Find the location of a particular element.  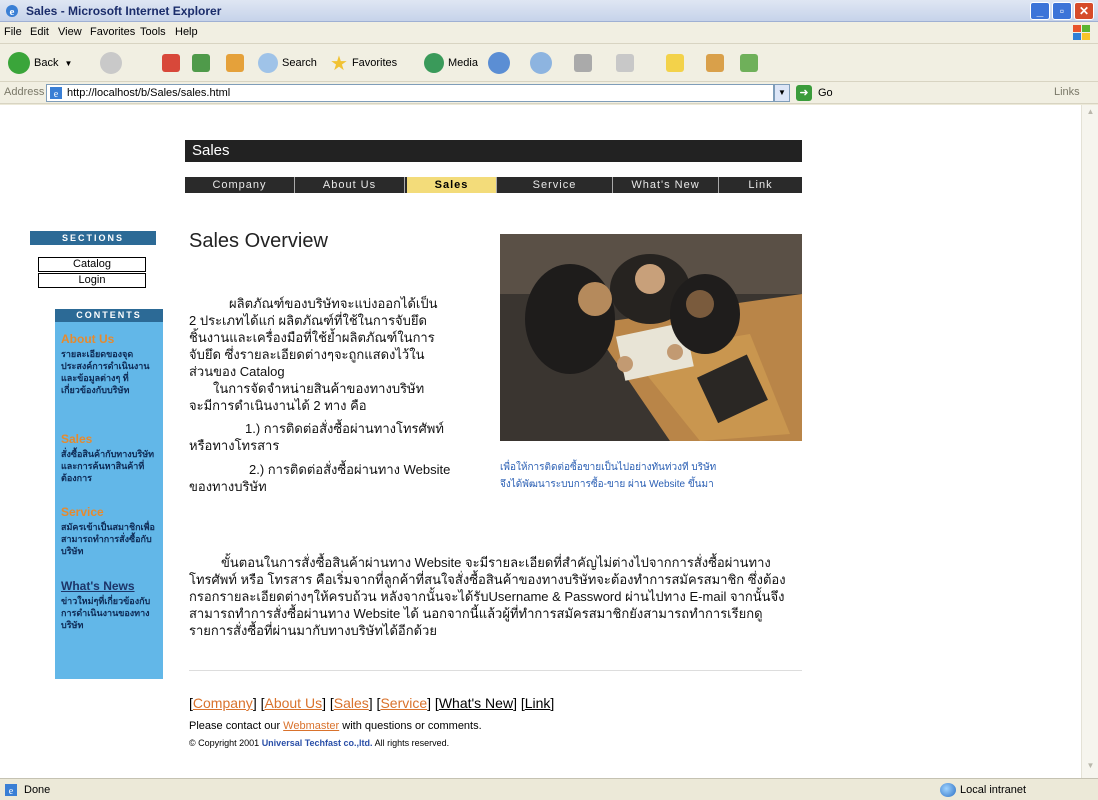

catalog-button: Catalog is located at coordinates (92, 264).